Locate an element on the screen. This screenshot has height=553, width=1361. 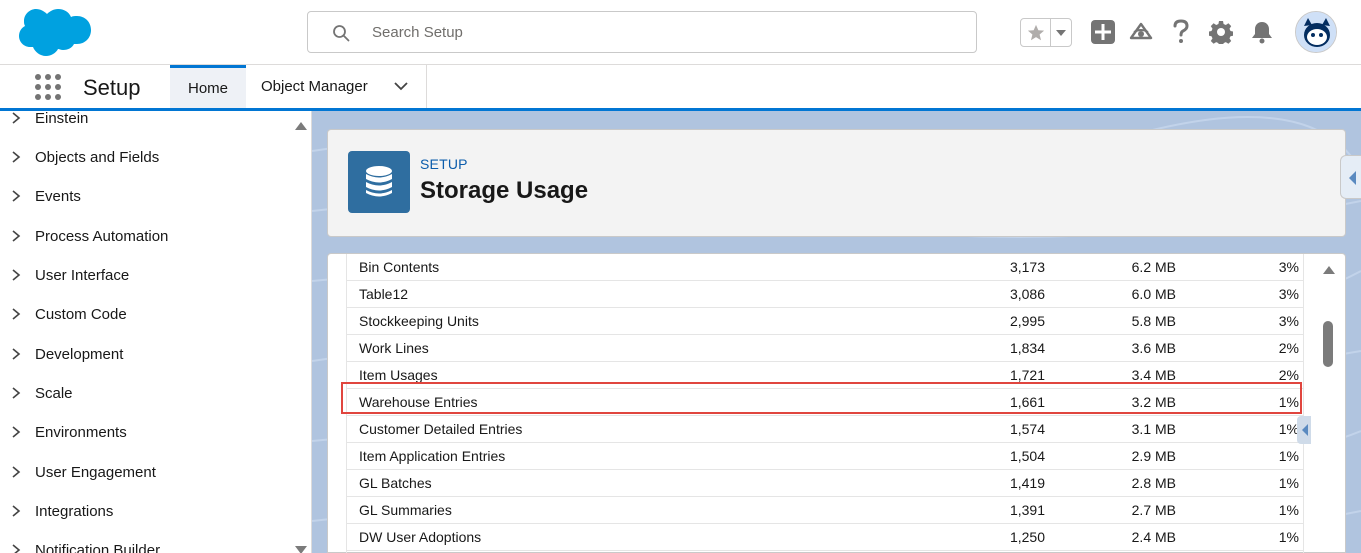
global-header is located at coordinates (680, 32).